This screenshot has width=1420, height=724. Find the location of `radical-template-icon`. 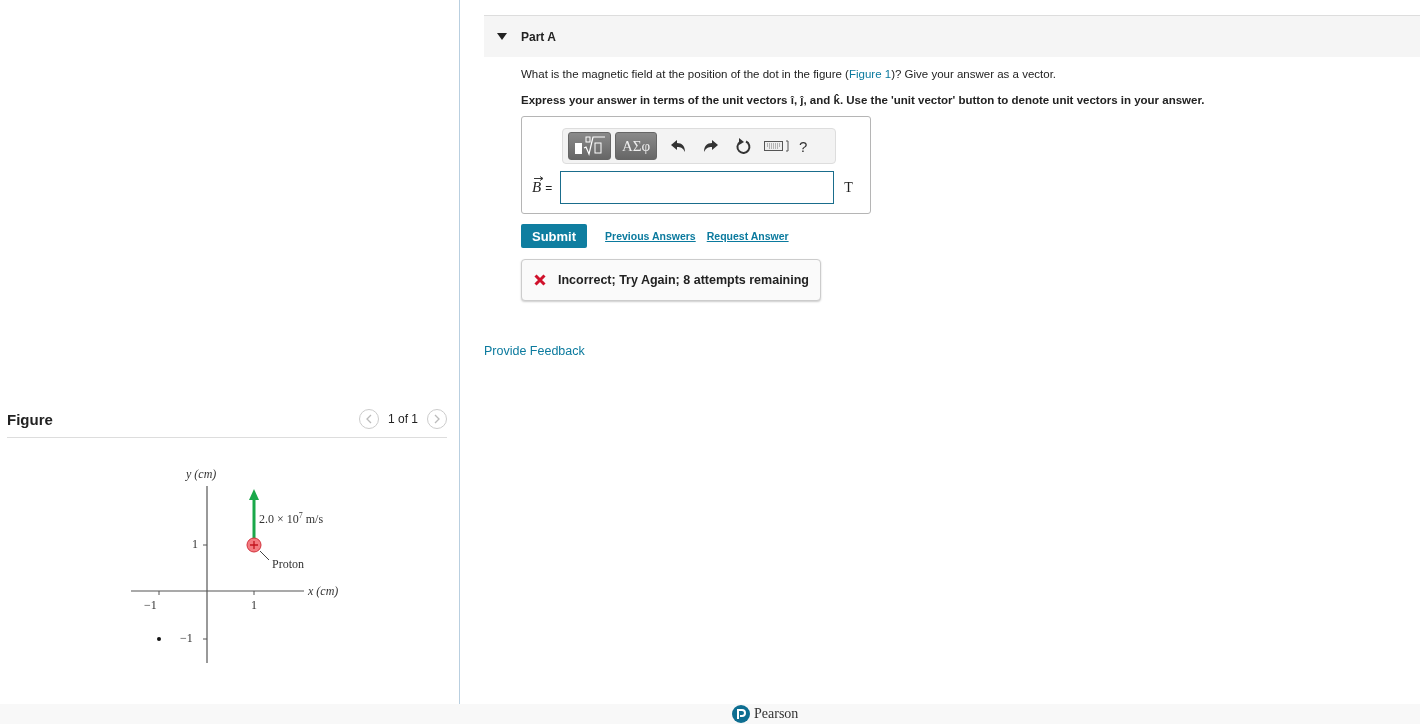

radical-template-icon is located at coordinates (589, 146).